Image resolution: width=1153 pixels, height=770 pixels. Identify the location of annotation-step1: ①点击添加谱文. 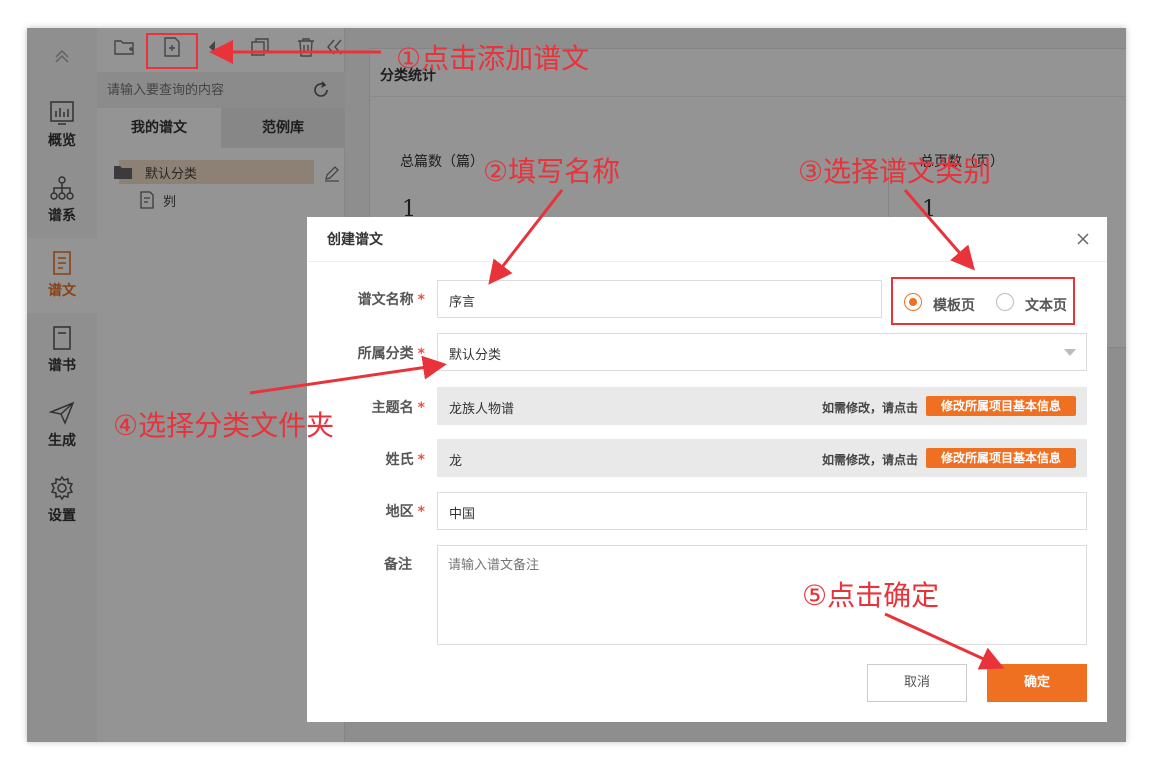
(493, 58).